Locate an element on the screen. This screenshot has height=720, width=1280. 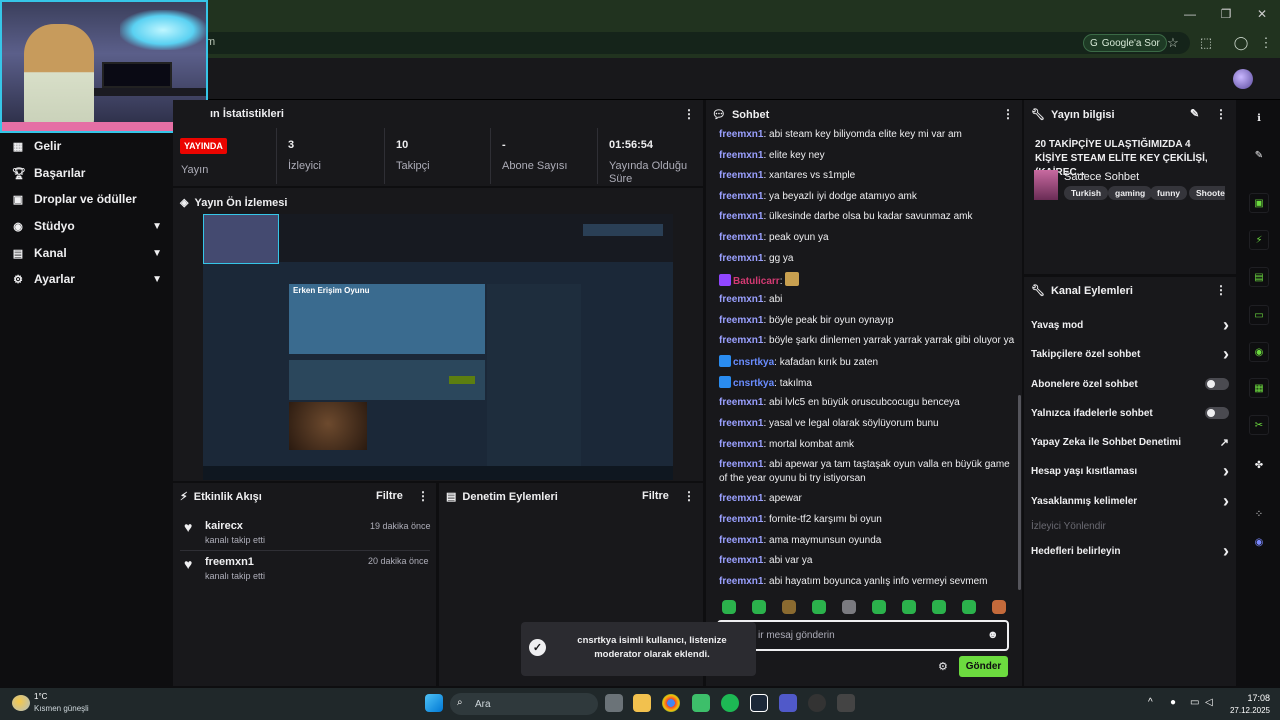
moderation-menu-icon: ⋮ is located at coordinates (689, 496).